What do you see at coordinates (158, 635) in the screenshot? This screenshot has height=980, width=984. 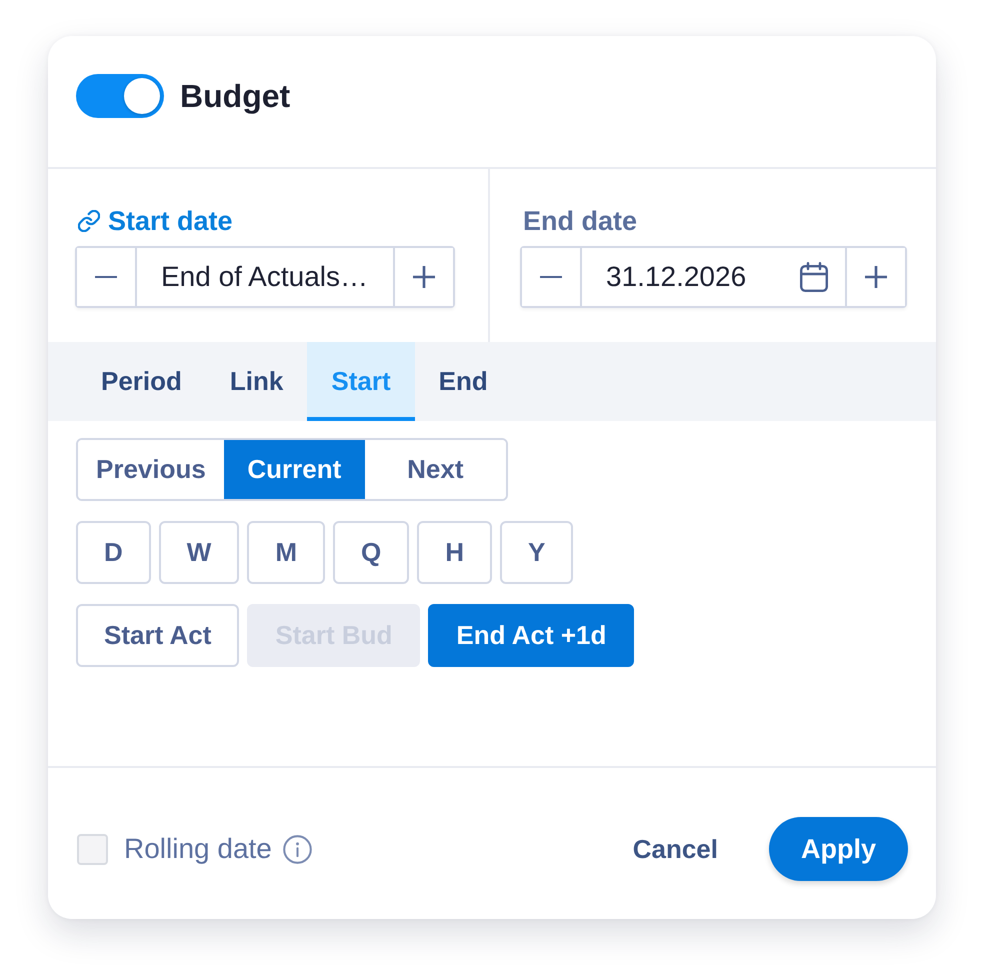 I see `preset-button: Start Act` at bounding box center [158, 635].